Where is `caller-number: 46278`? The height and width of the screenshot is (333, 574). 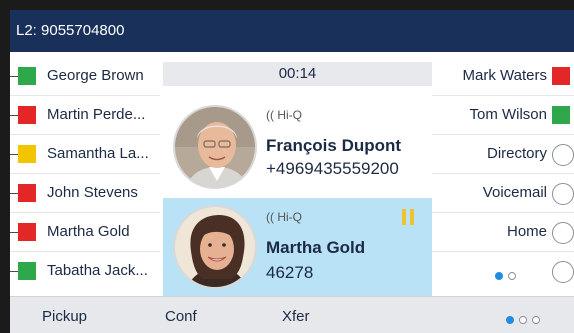
caller-number: 46278 is located at coordinates (290, 272).